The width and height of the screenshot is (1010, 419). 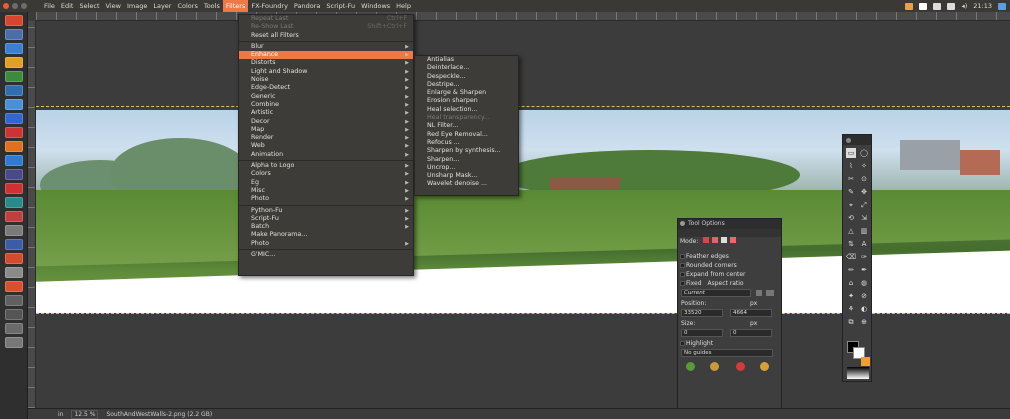 I want to click on tool-icon: A, so click(x=864, y=244).